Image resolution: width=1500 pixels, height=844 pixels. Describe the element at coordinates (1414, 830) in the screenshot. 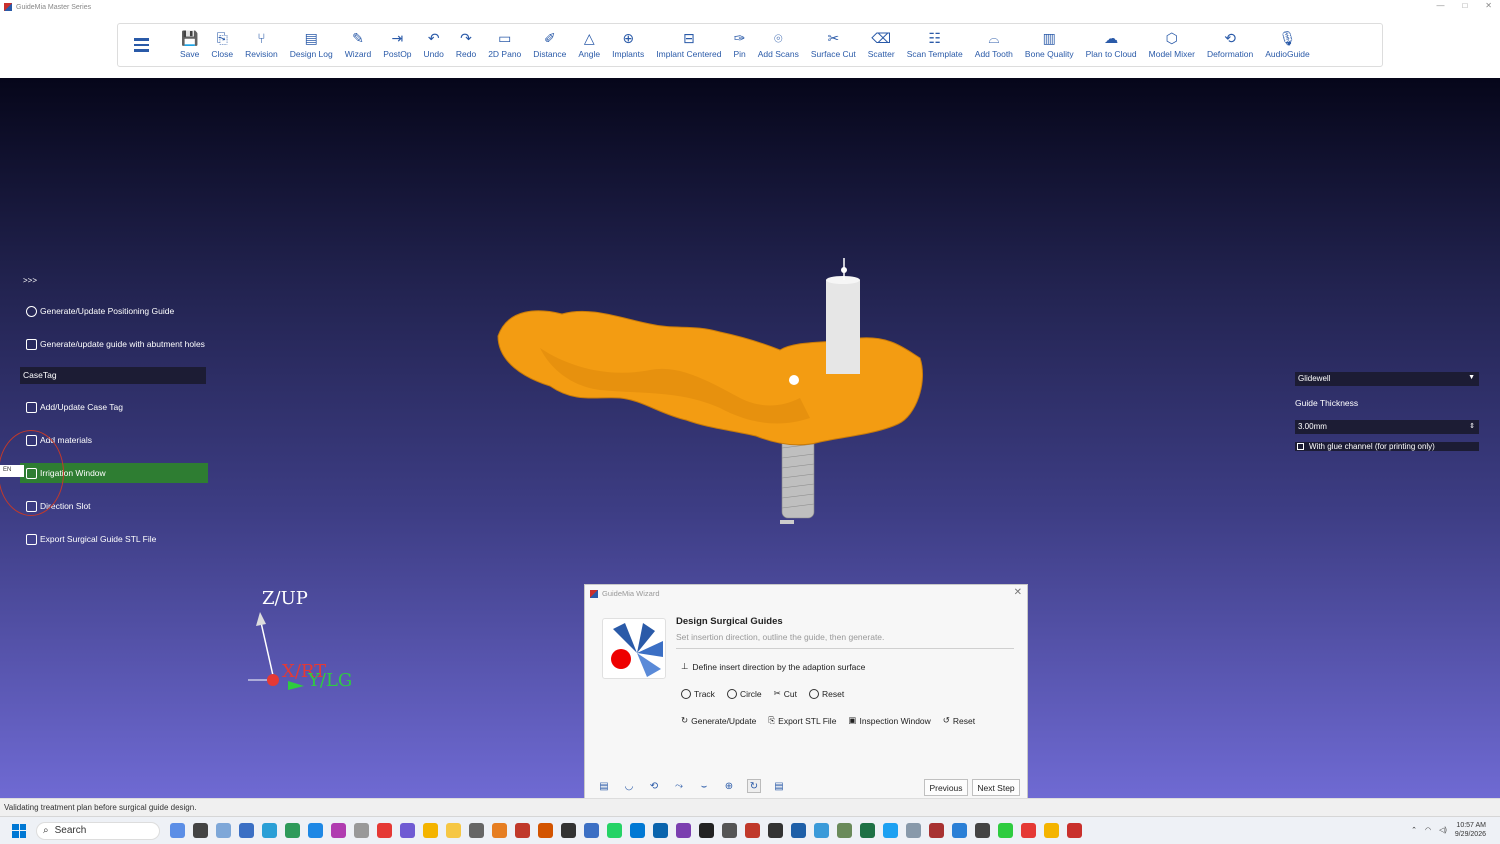

I see `chevron-up-icon: ⌃` at that location.